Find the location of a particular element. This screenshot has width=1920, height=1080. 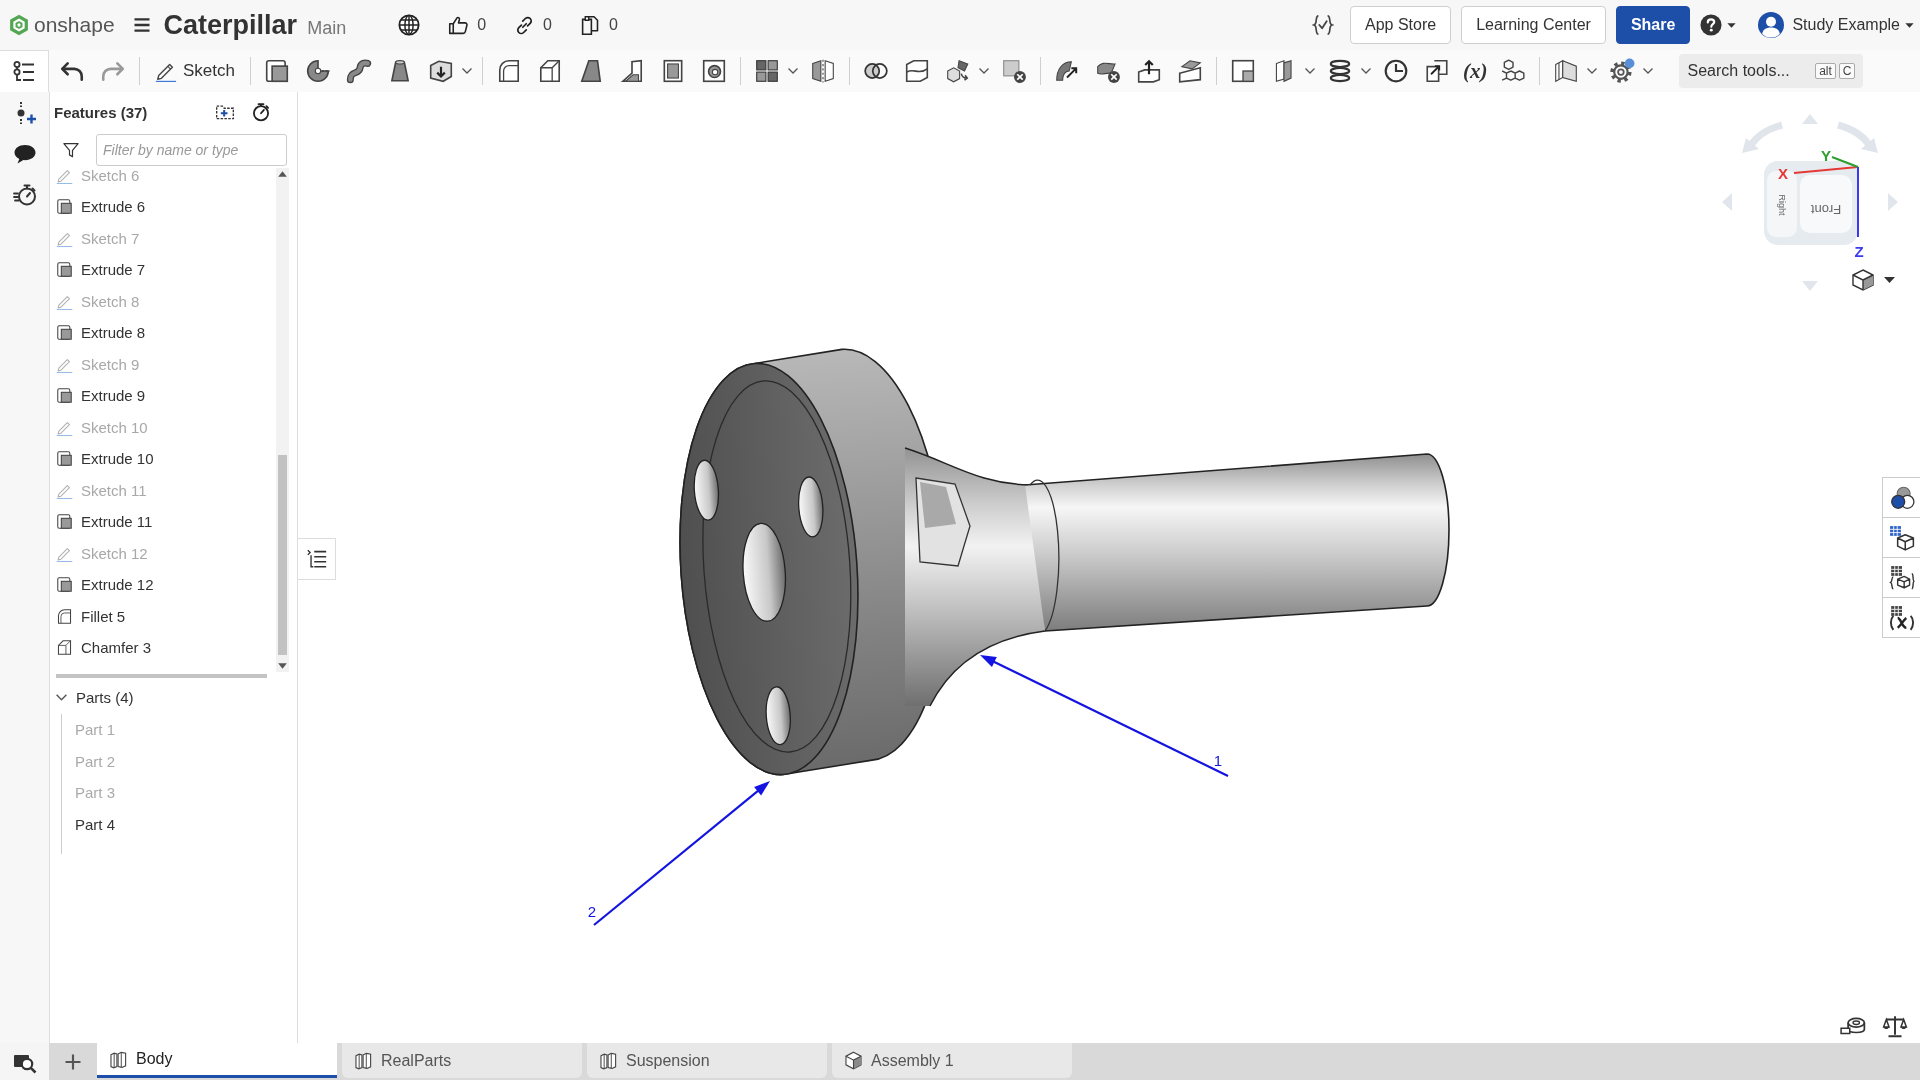

feature-tree-icon is located at coordinates (24, 71).